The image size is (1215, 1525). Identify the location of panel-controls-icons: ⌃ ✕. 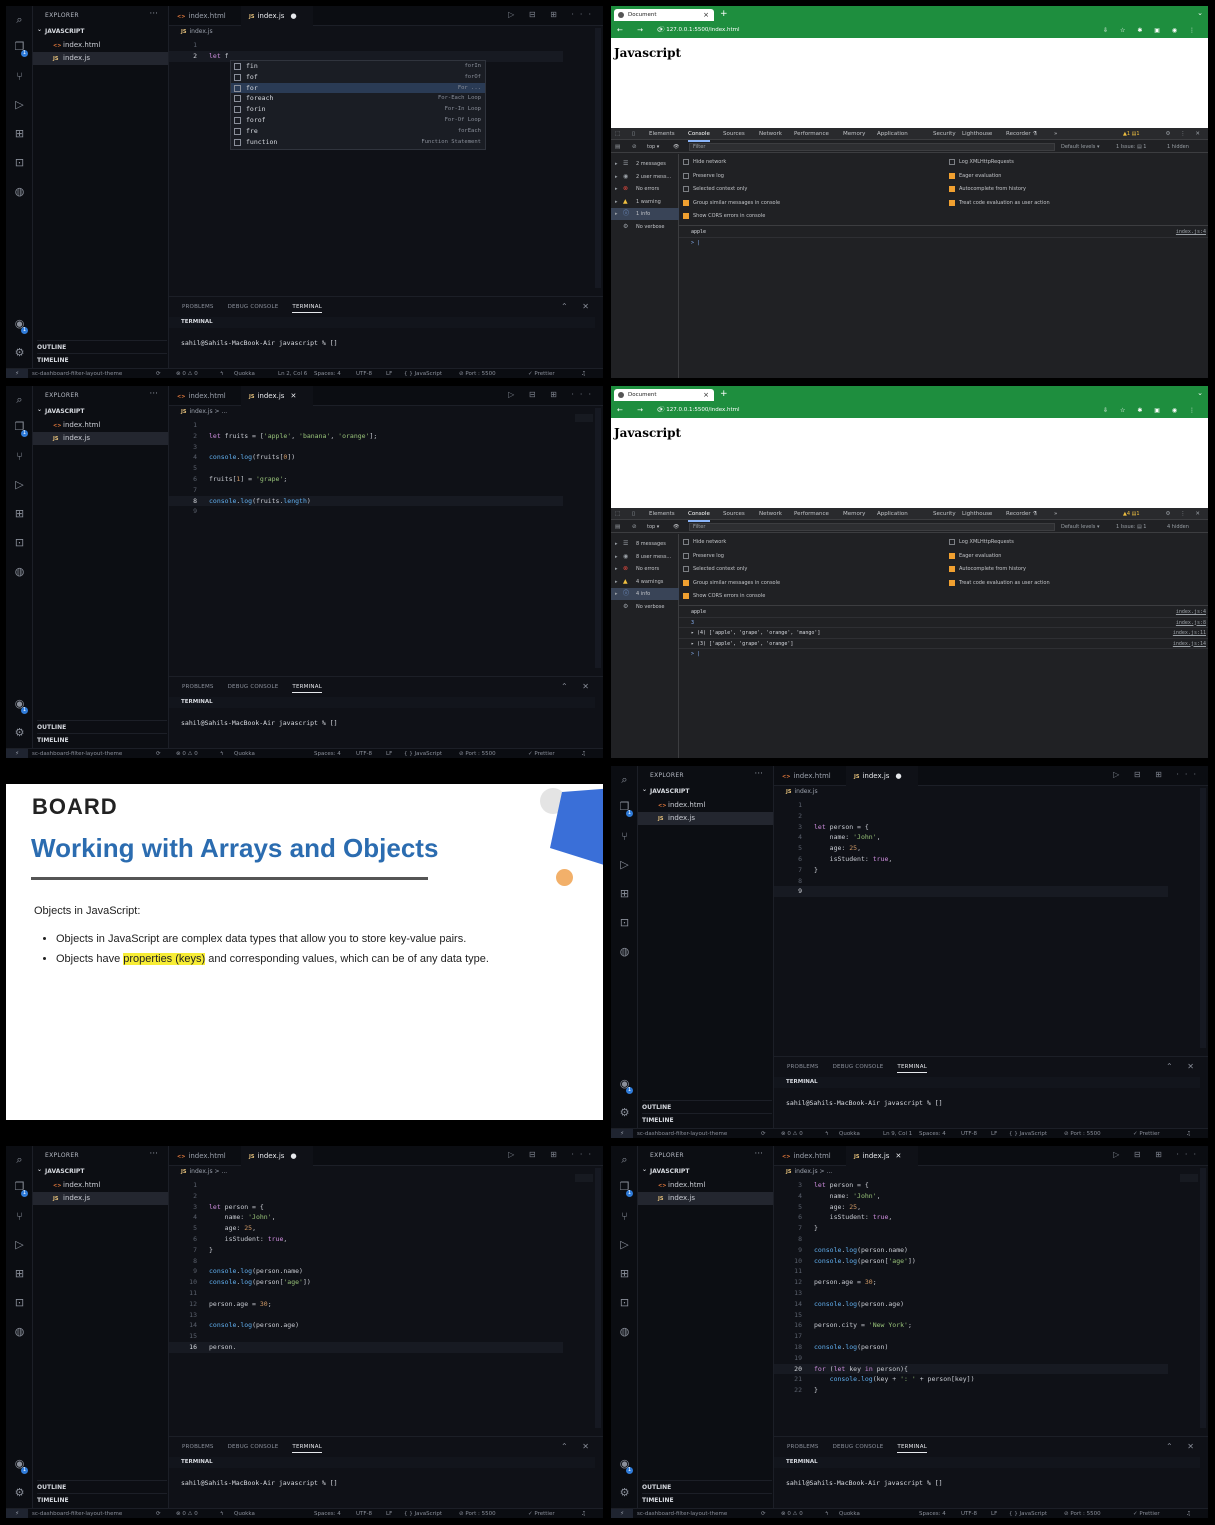
(578, 1446).